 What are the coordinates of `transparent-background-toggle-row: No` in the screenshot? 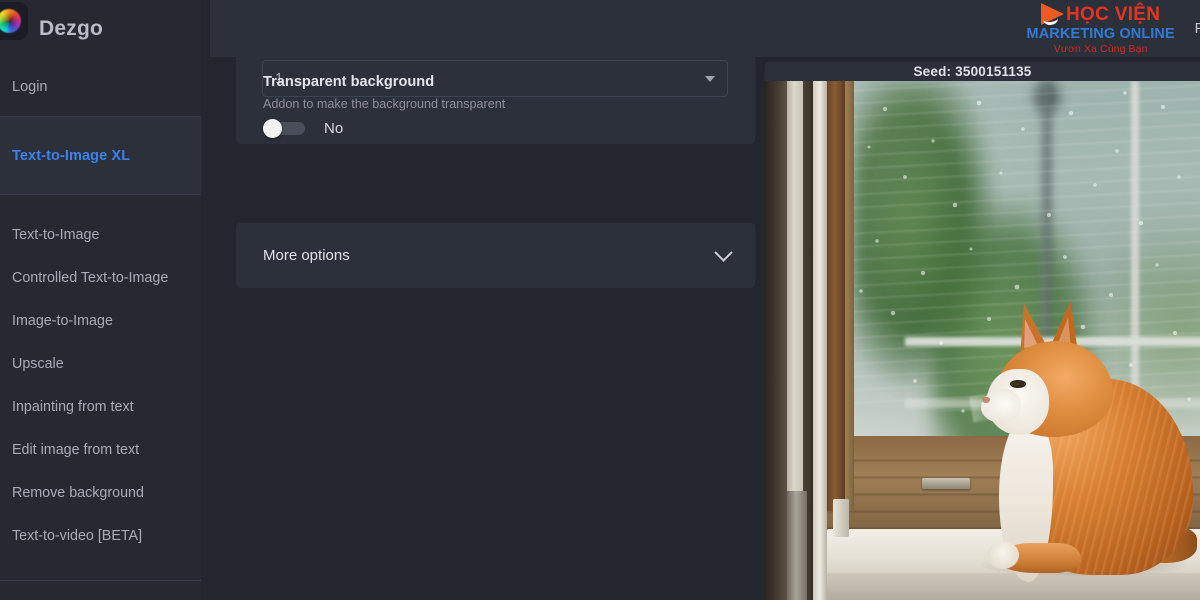 It's located at (303, 128).